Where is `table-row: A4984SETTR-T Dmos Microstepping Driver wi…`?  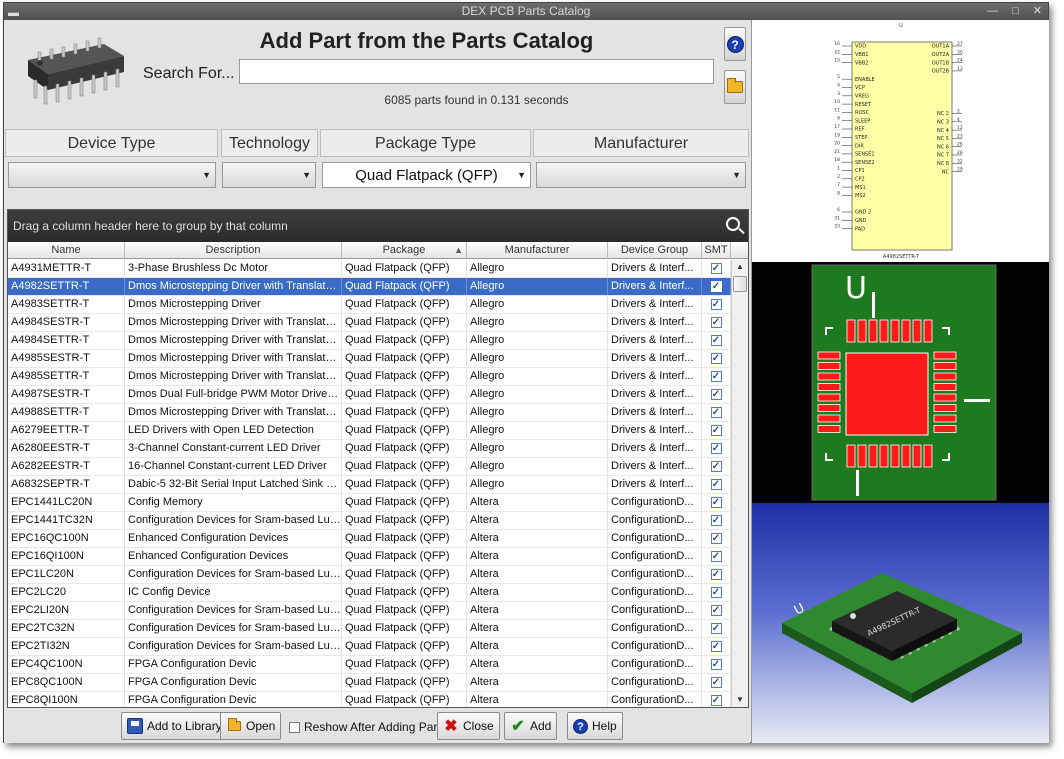
table-row: A4984SETTR-T Dmos Microstepping Driver wi… is located at coordinates (369, 341).